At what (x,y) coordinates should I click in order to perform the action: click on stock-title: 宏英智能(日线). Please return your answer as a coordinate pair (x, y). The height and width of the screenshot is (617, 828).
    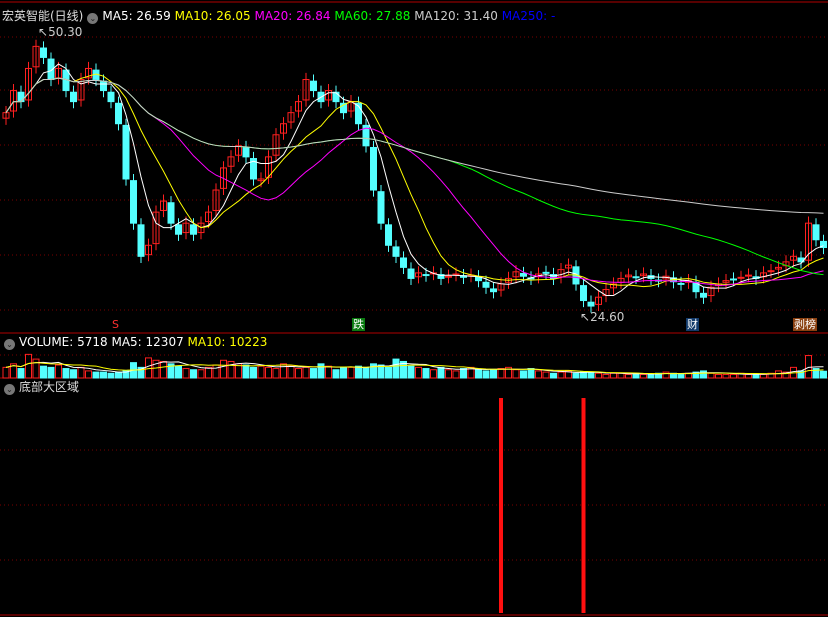
    Looking at the image, I should click on (43, 16).